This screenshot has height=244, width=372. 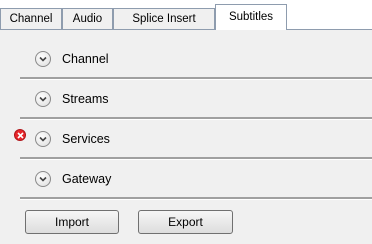 I want to click on tab-splice-insert: Splice Insert, so click(x=164, y=18).